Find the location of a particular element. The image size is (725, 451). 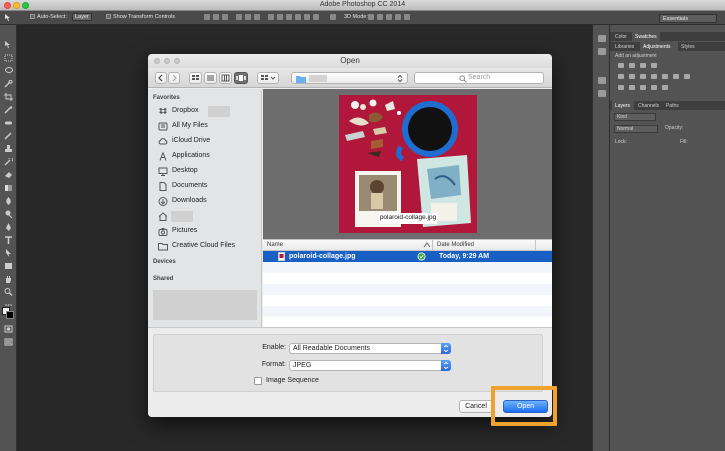

tab-color: Color is located at coordinates (621, 37).